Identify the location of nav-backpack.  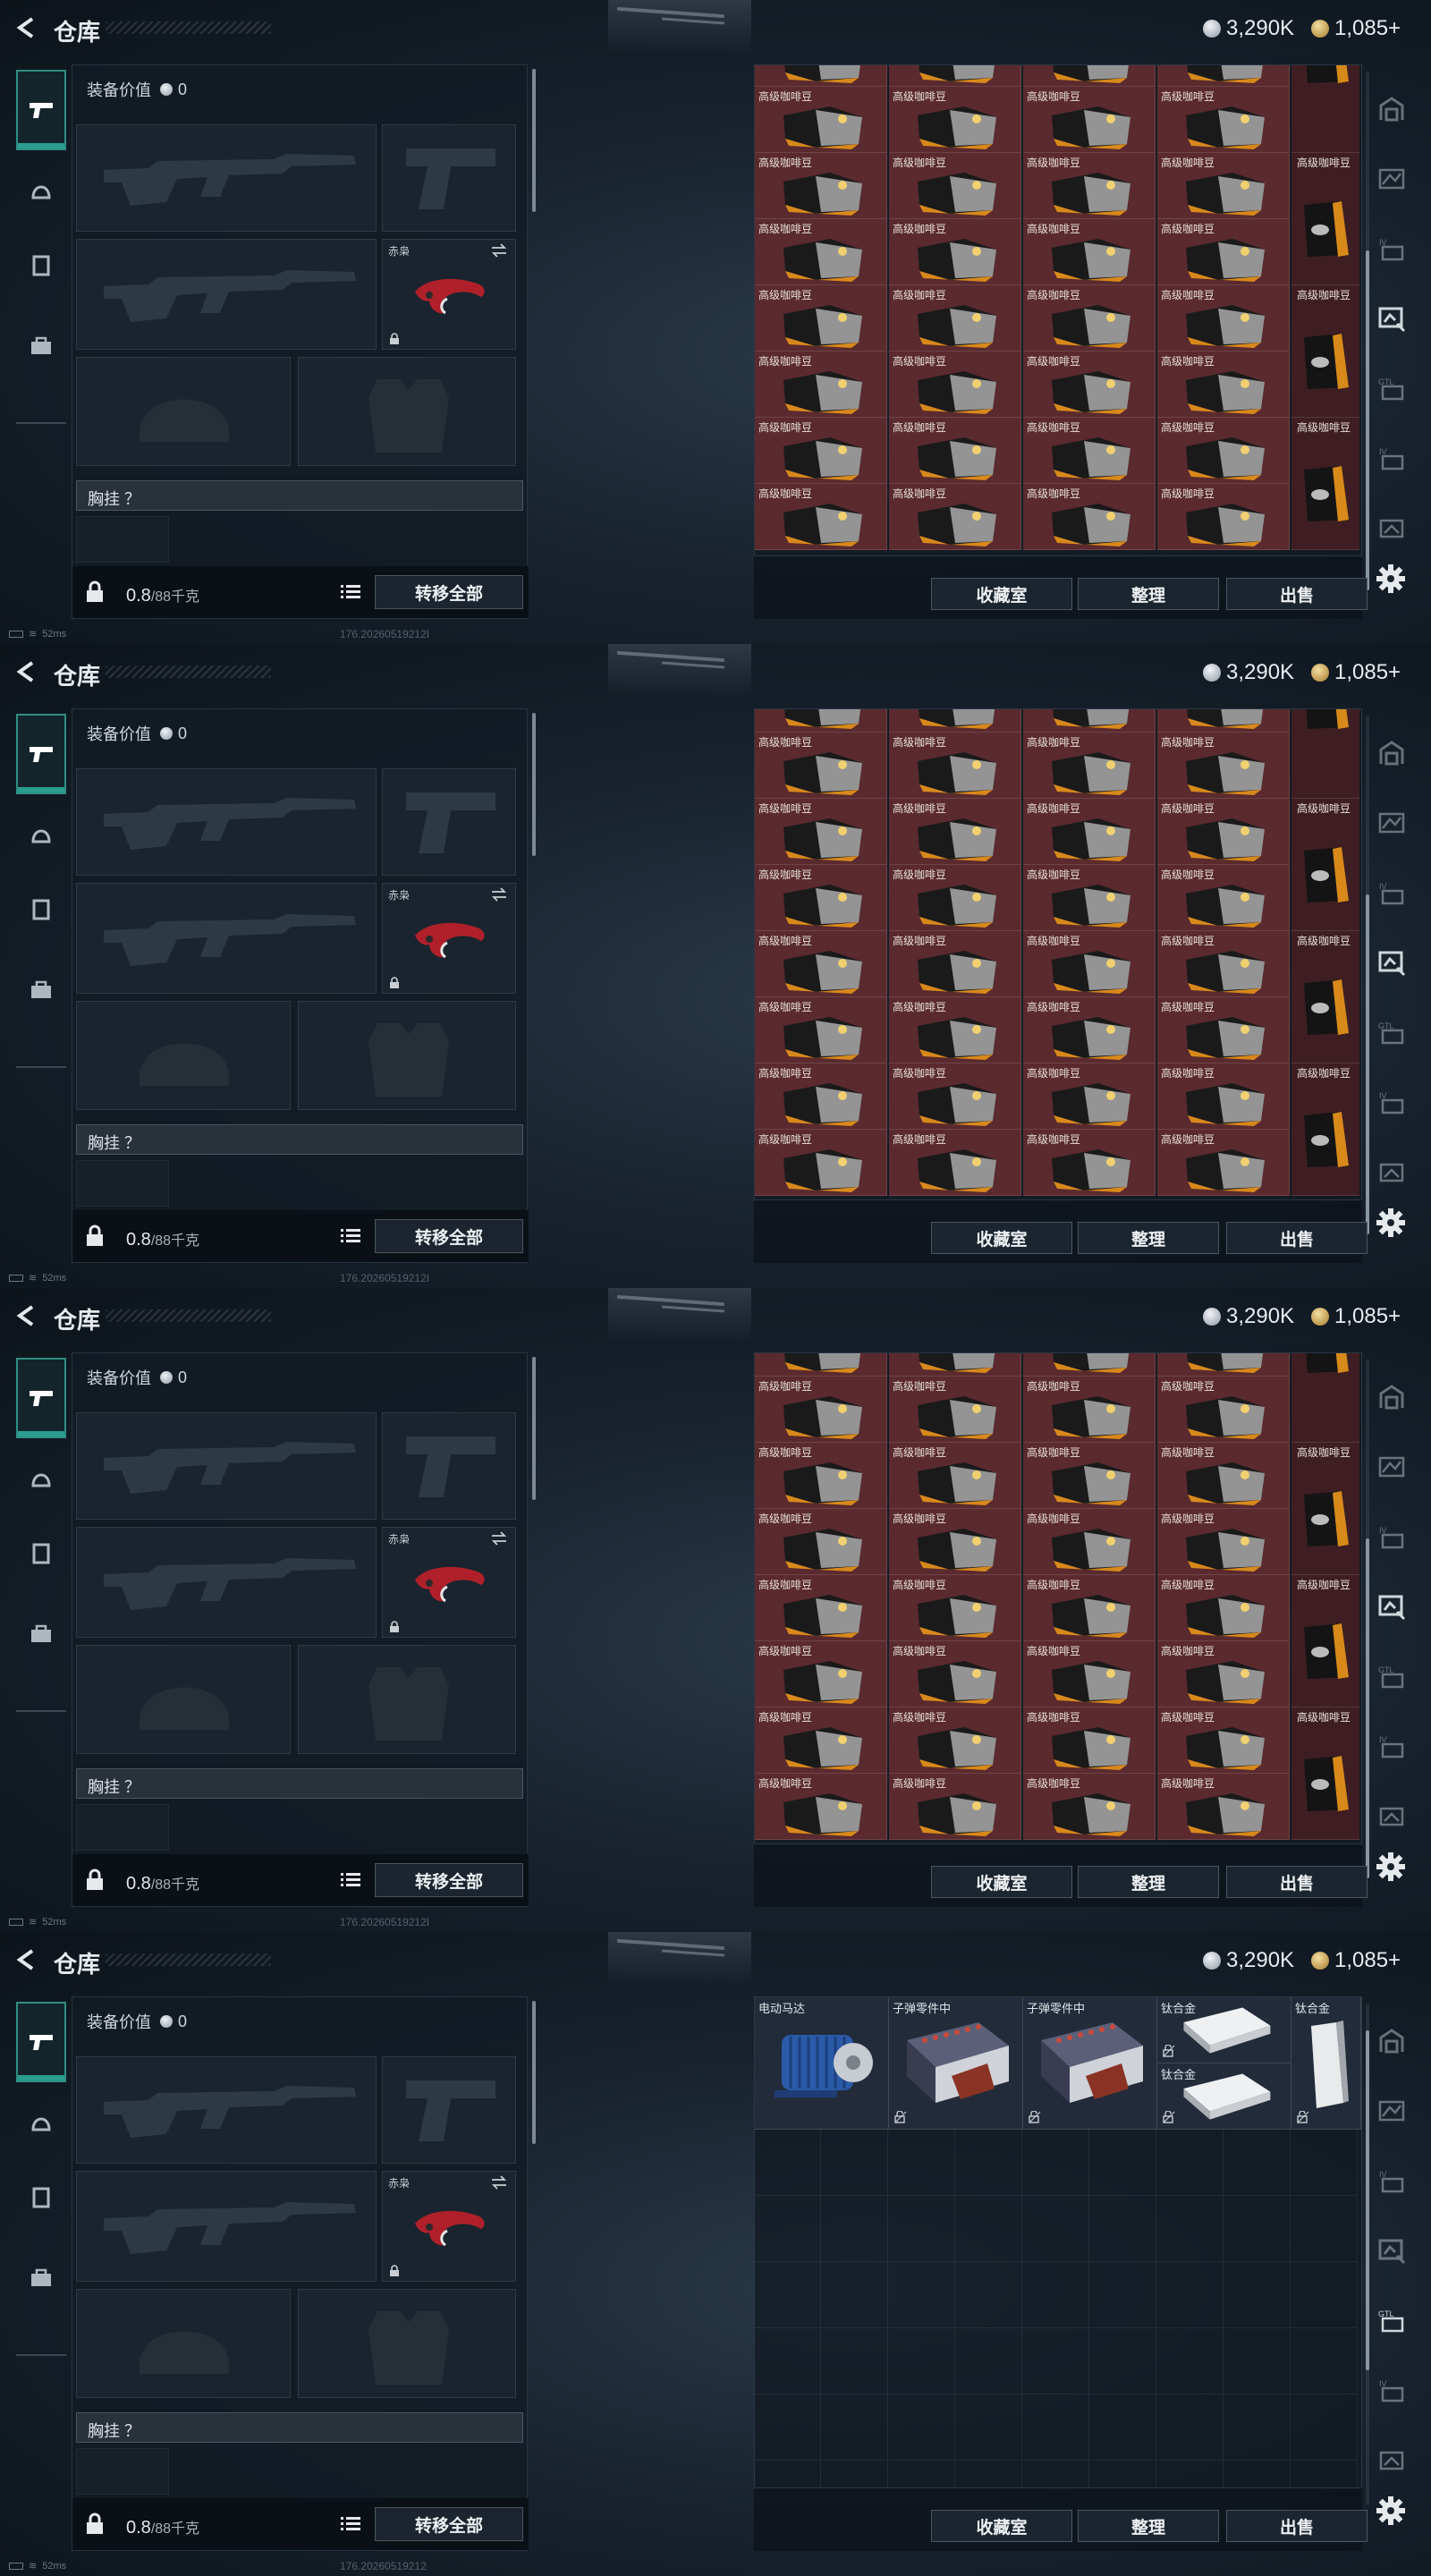
(41, 1634).